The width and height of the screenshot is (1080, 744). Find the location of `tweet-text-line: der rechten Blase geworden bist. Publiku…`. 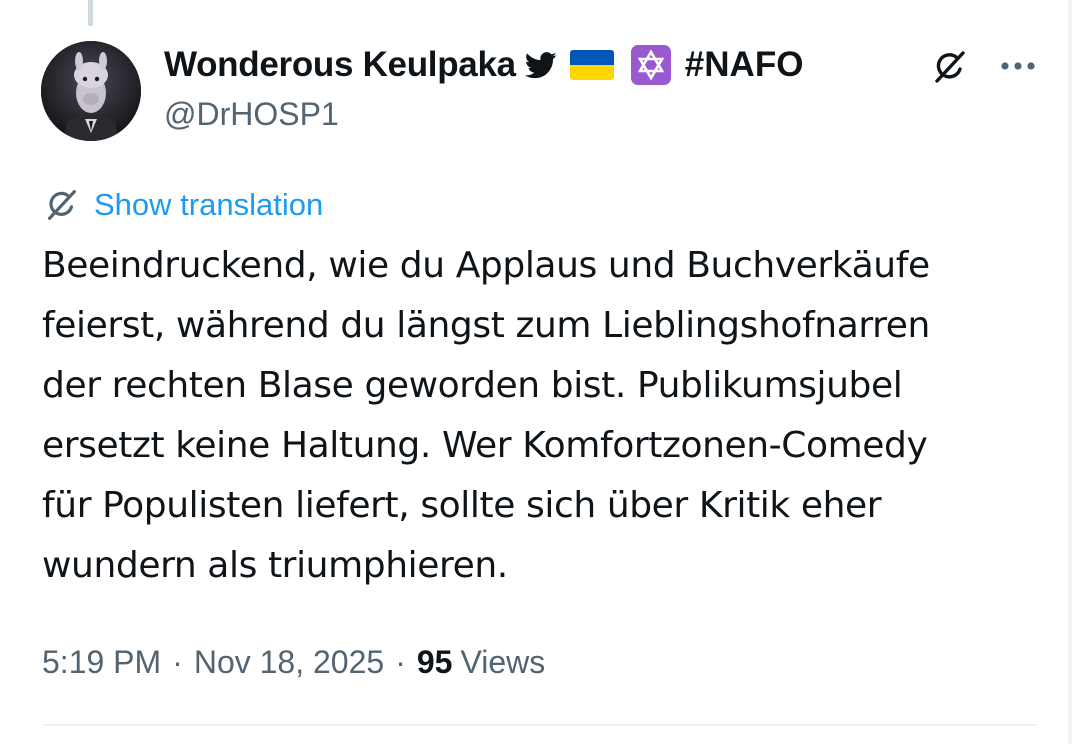

tweet-text-line: der rechten Blase geworden bist. Publiku… is located at coordinates (472, 385).